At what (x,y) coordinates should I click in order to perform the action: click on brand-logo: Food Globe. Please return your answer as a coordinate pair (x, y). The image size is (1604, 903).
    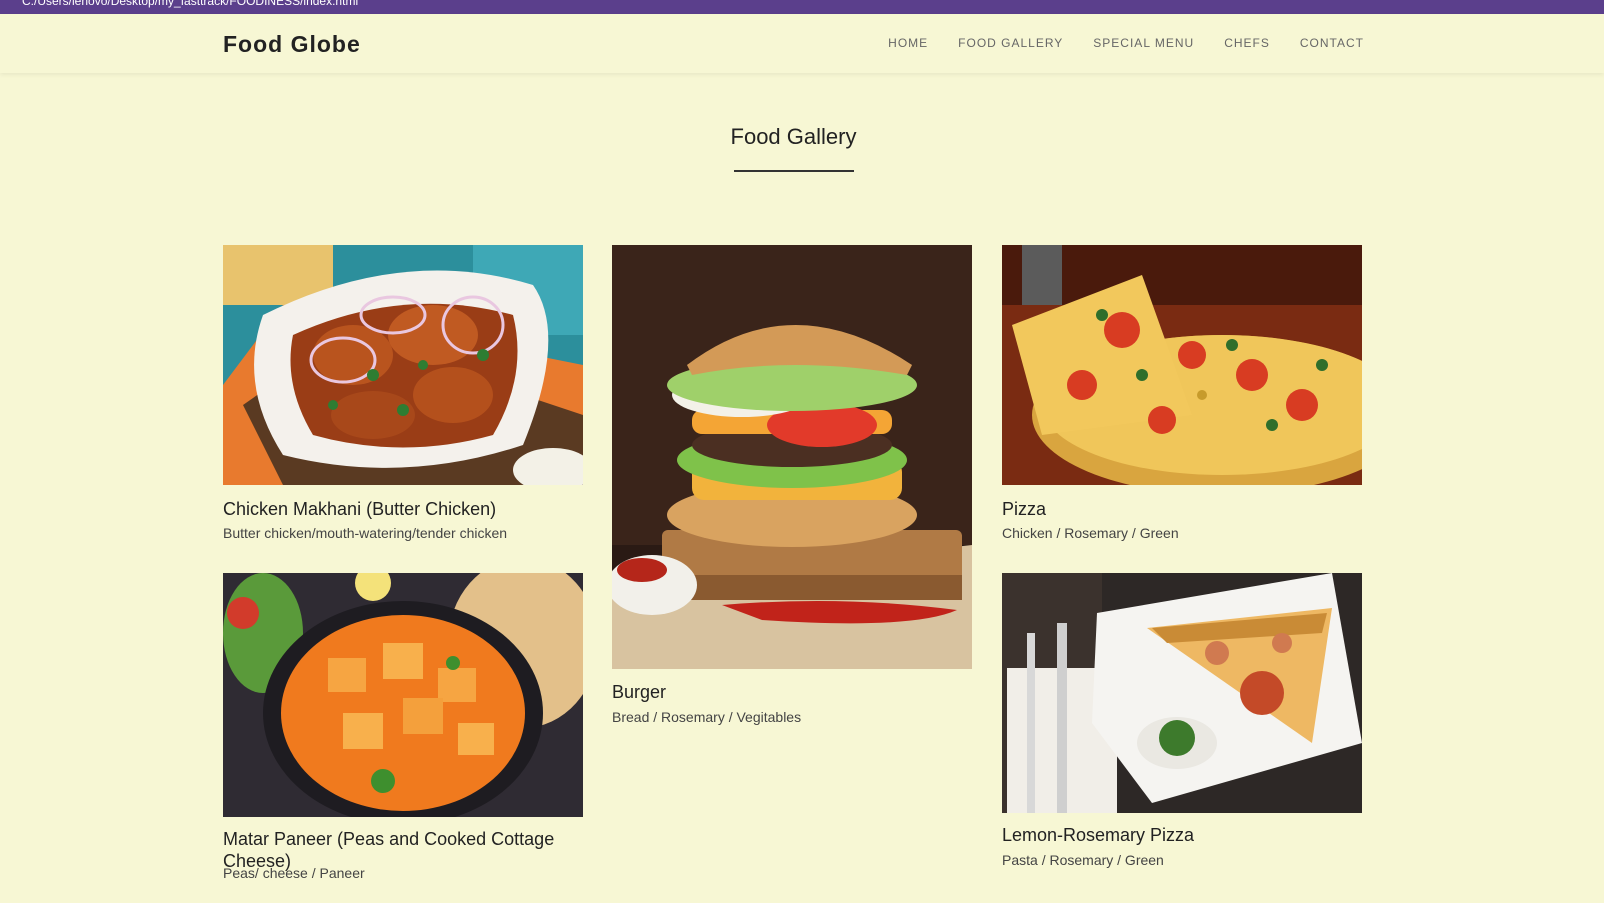
    Looking at the image, I should click on (292, 44).